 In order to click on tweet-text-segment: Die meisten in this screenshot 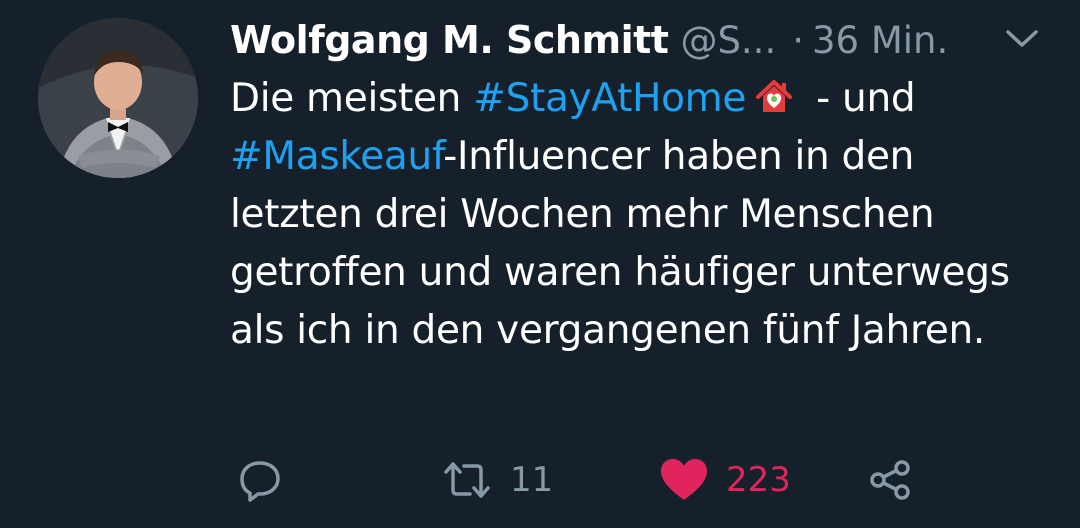, I will do `click(352, 98)`.